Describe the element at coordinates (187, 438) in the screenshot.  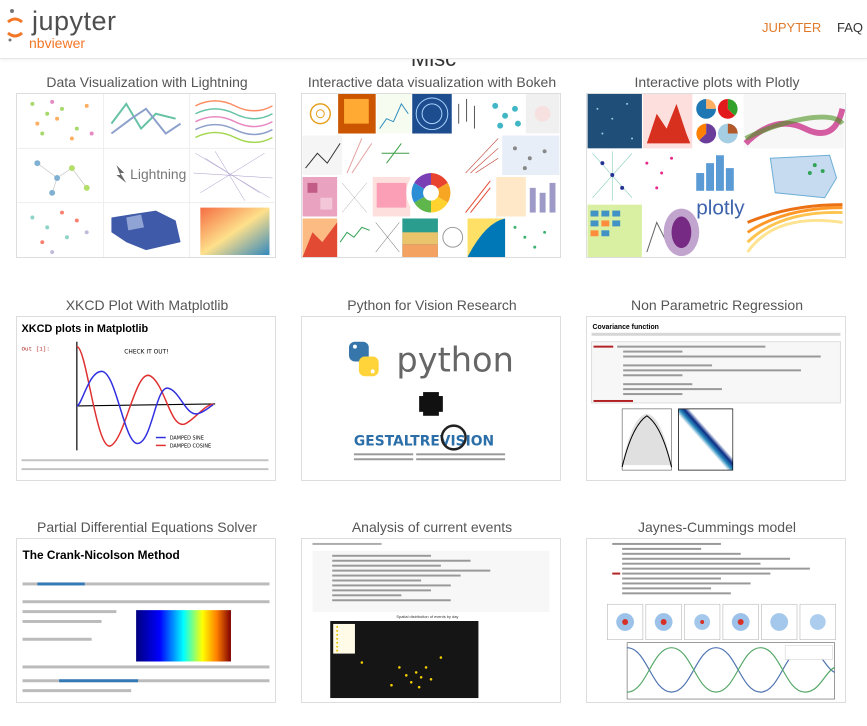
I see `thumbnail-legend-entry: DAMPED SINE` at that location.